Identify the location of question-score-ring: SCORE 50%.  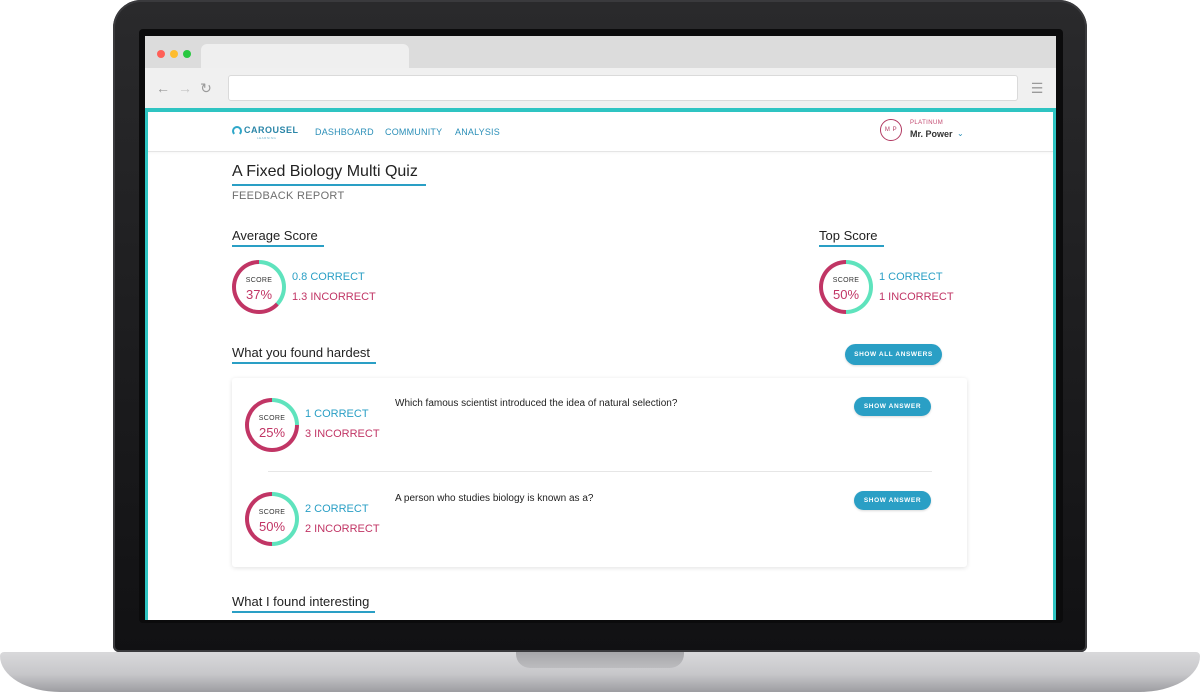
(272, 519).